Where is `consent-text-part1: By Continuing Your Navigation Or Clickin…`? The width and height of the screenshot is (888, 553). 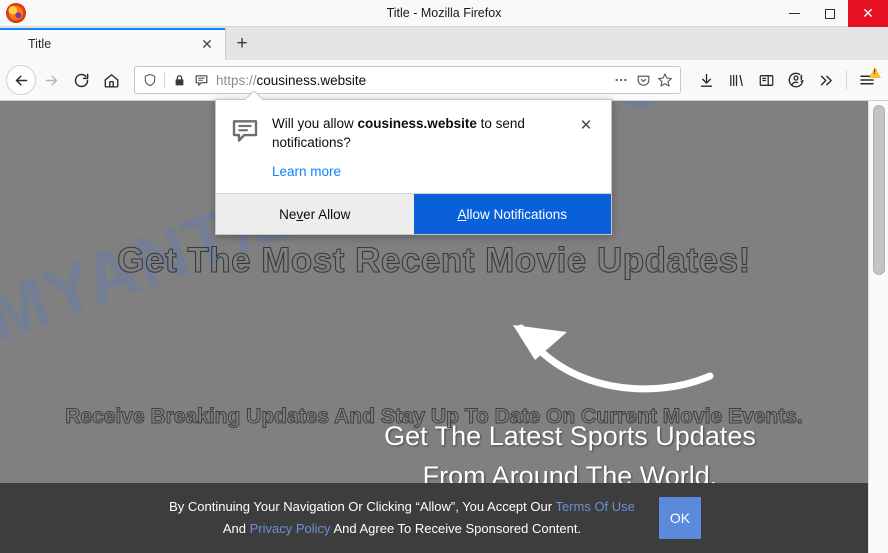 consent-text-part1: By Continuing Your Navigation Or Clickin… is located at coordinates (362, 506).